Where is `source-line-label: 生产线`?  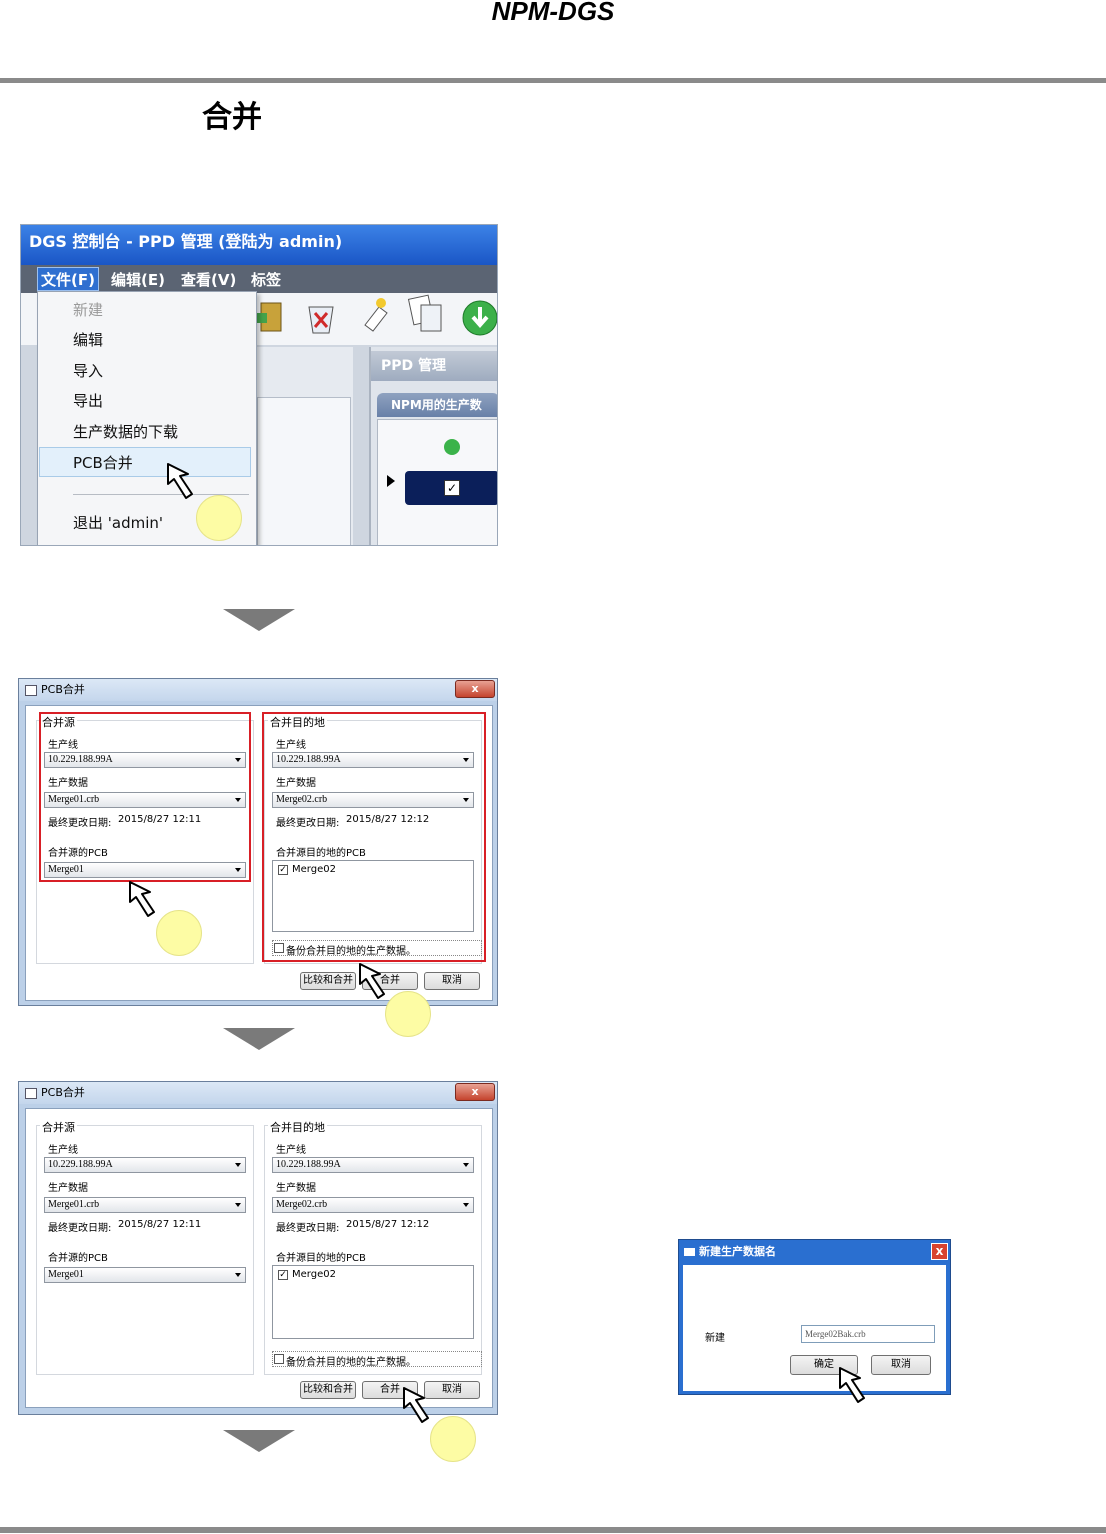 source-line-label: 生产线 is located at coordinates (63, 1150).